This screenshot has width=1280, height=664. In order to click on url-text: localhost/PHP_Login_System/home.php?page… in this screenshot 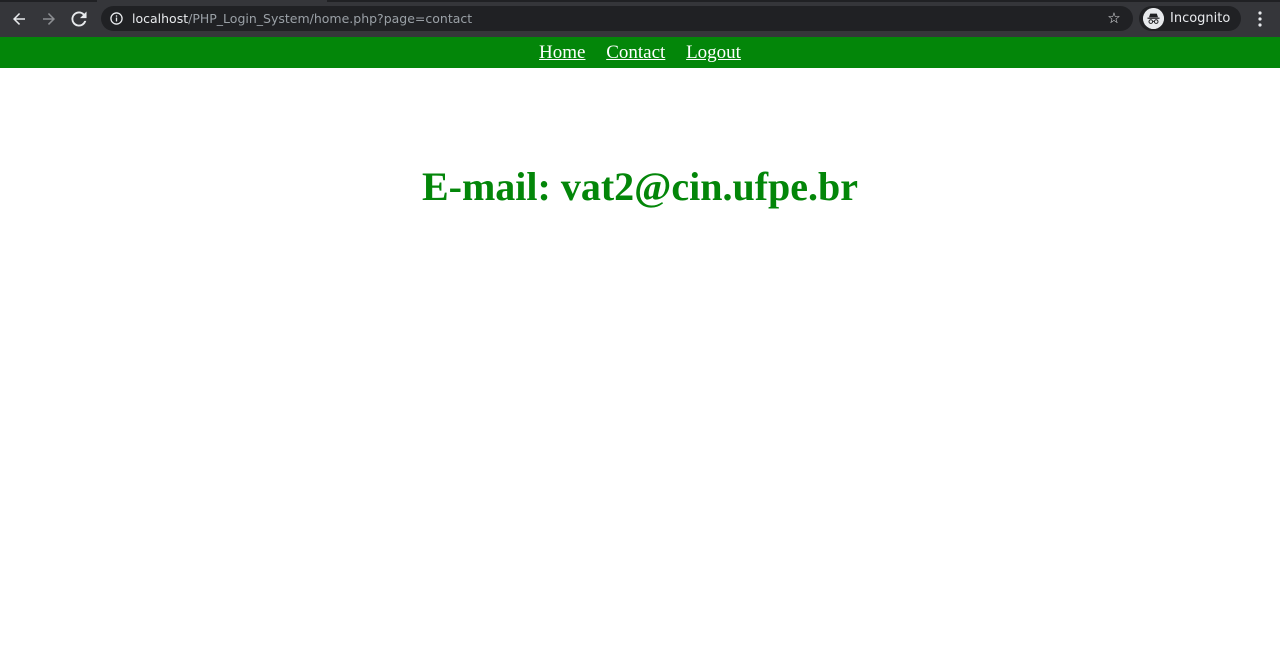, I will do `click(302, 18)`.